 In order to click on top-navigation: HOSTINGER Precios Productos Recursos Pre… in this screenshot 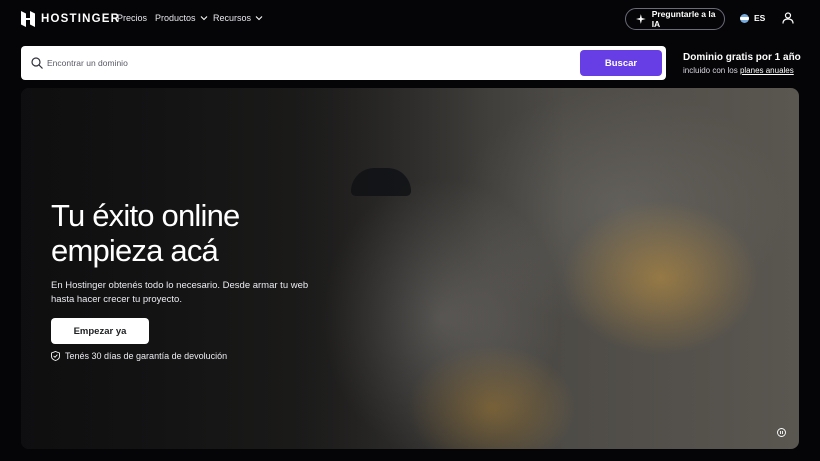, I will do `click(410, 19)`.